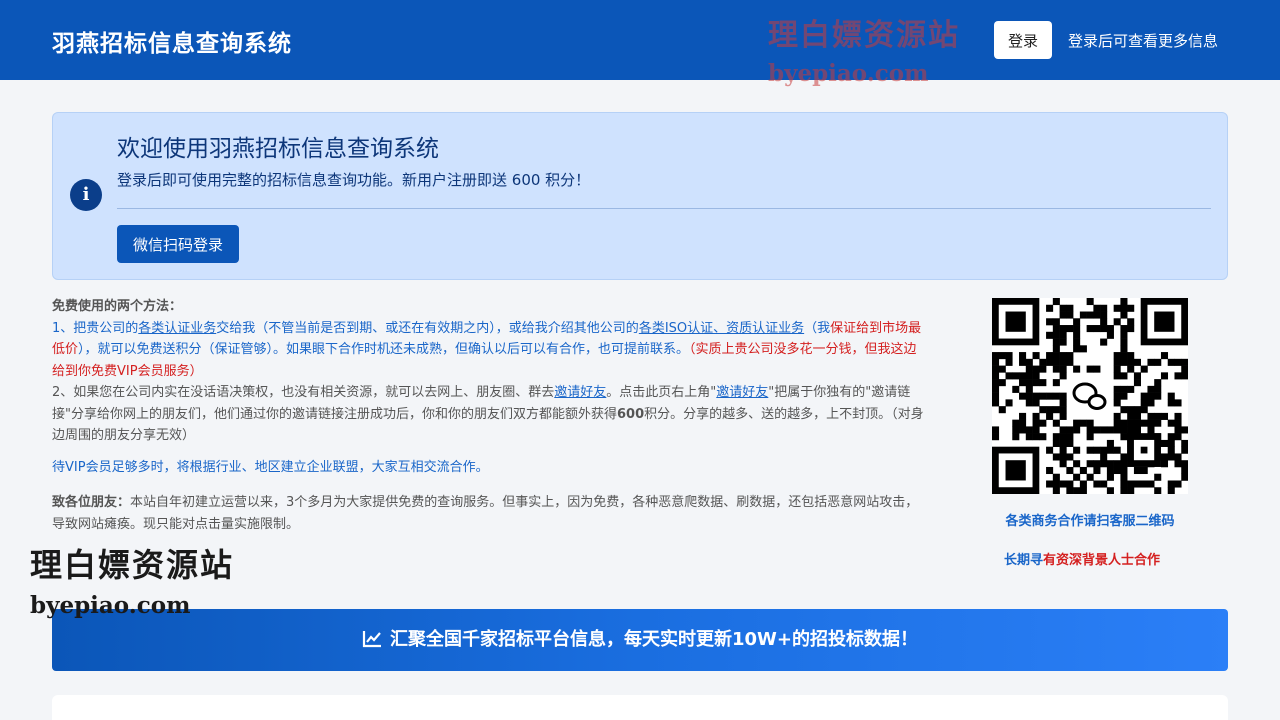 The width and height of the screenshot is (1280, 720). What do you see at coordinates (132, 565) in the screenshot?
I see `watermark-bottom-cn: 理白嫖资源站` at bounding box center [132, 565].